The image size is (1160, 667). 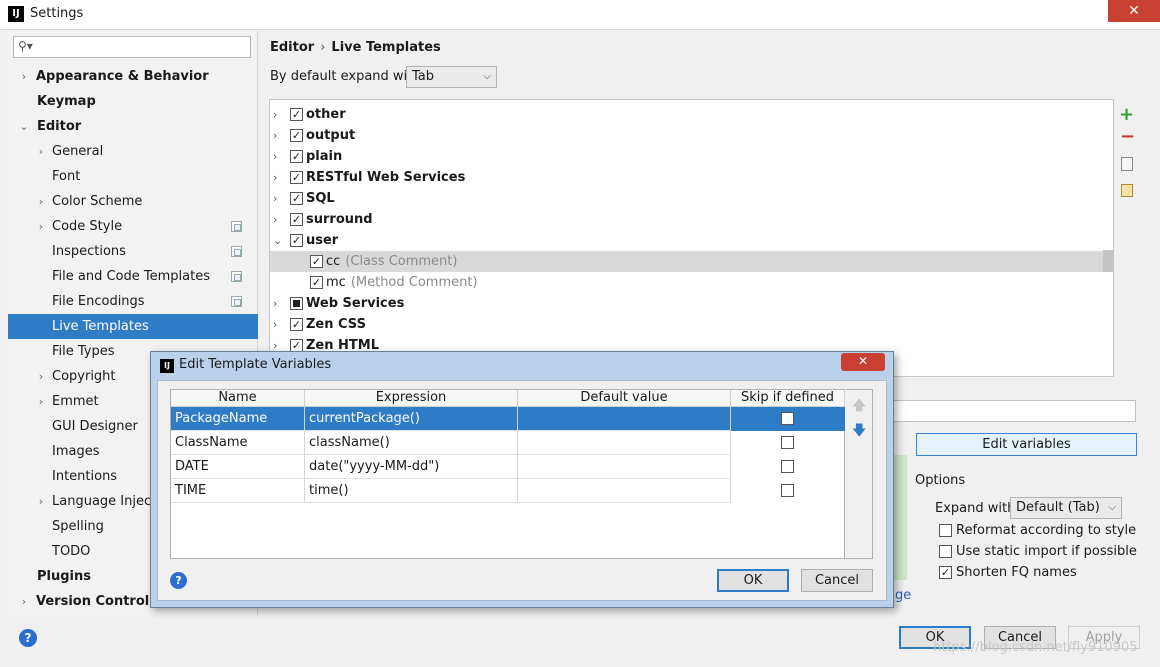 What do you see at coordinates (132, 47) in the screenshot?
I see `settings-search-input: ⚲▾` at bounding box center [132, 47].